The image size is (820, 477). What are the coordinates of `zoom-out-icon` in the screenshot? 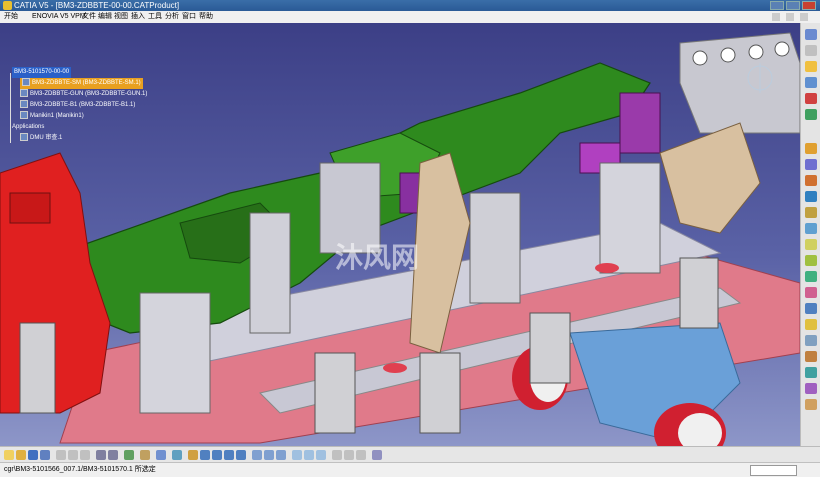 It's located at (241, 455).